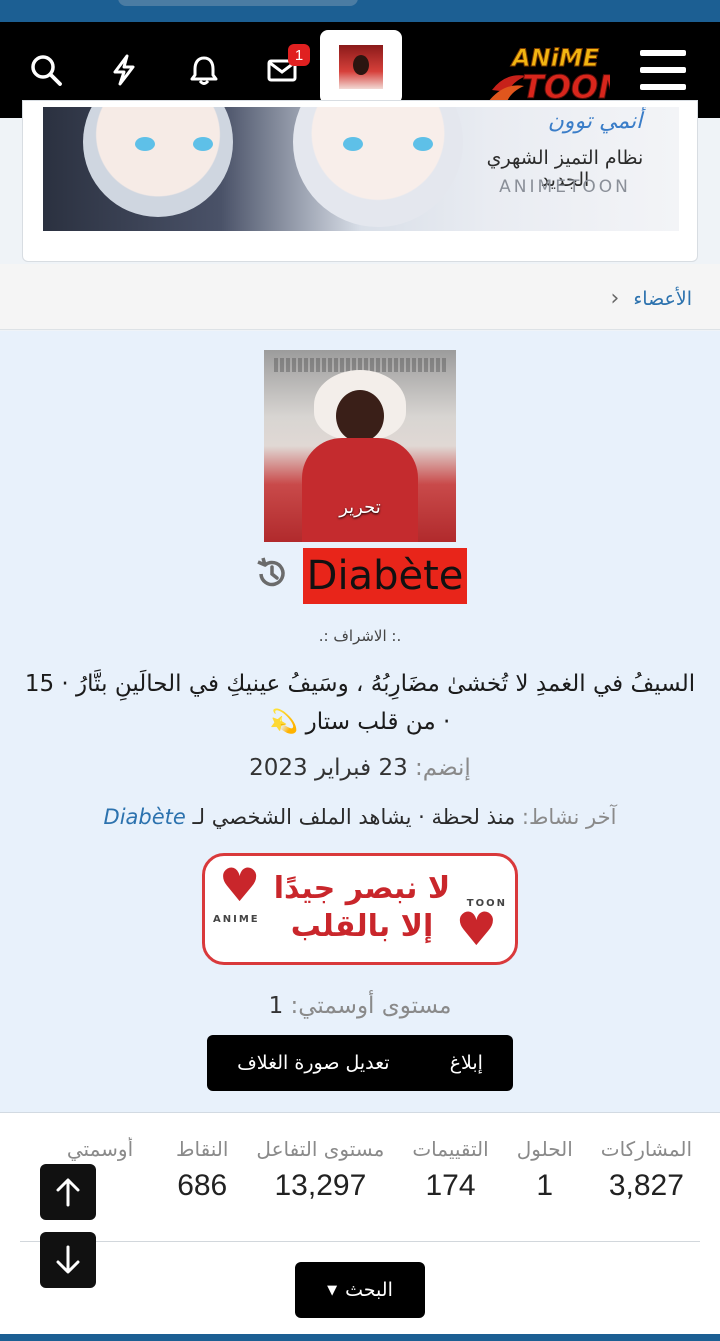  I want to click on scroll-up-button, so click(68, 1192).